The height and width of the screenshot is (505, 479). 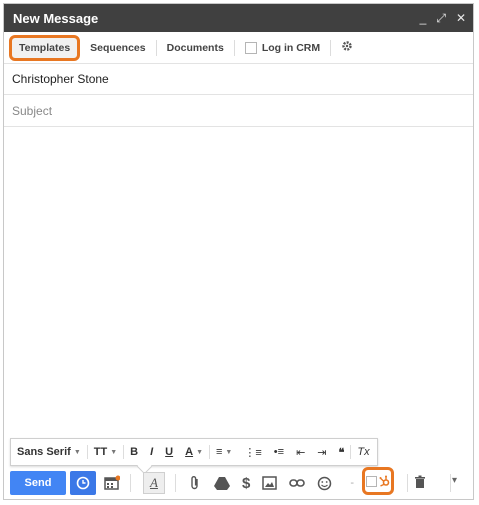 What do you see at coordinates (246, 483) in the screenshot?
I see `dollar-icon: $` at bounding box center [246, 483].